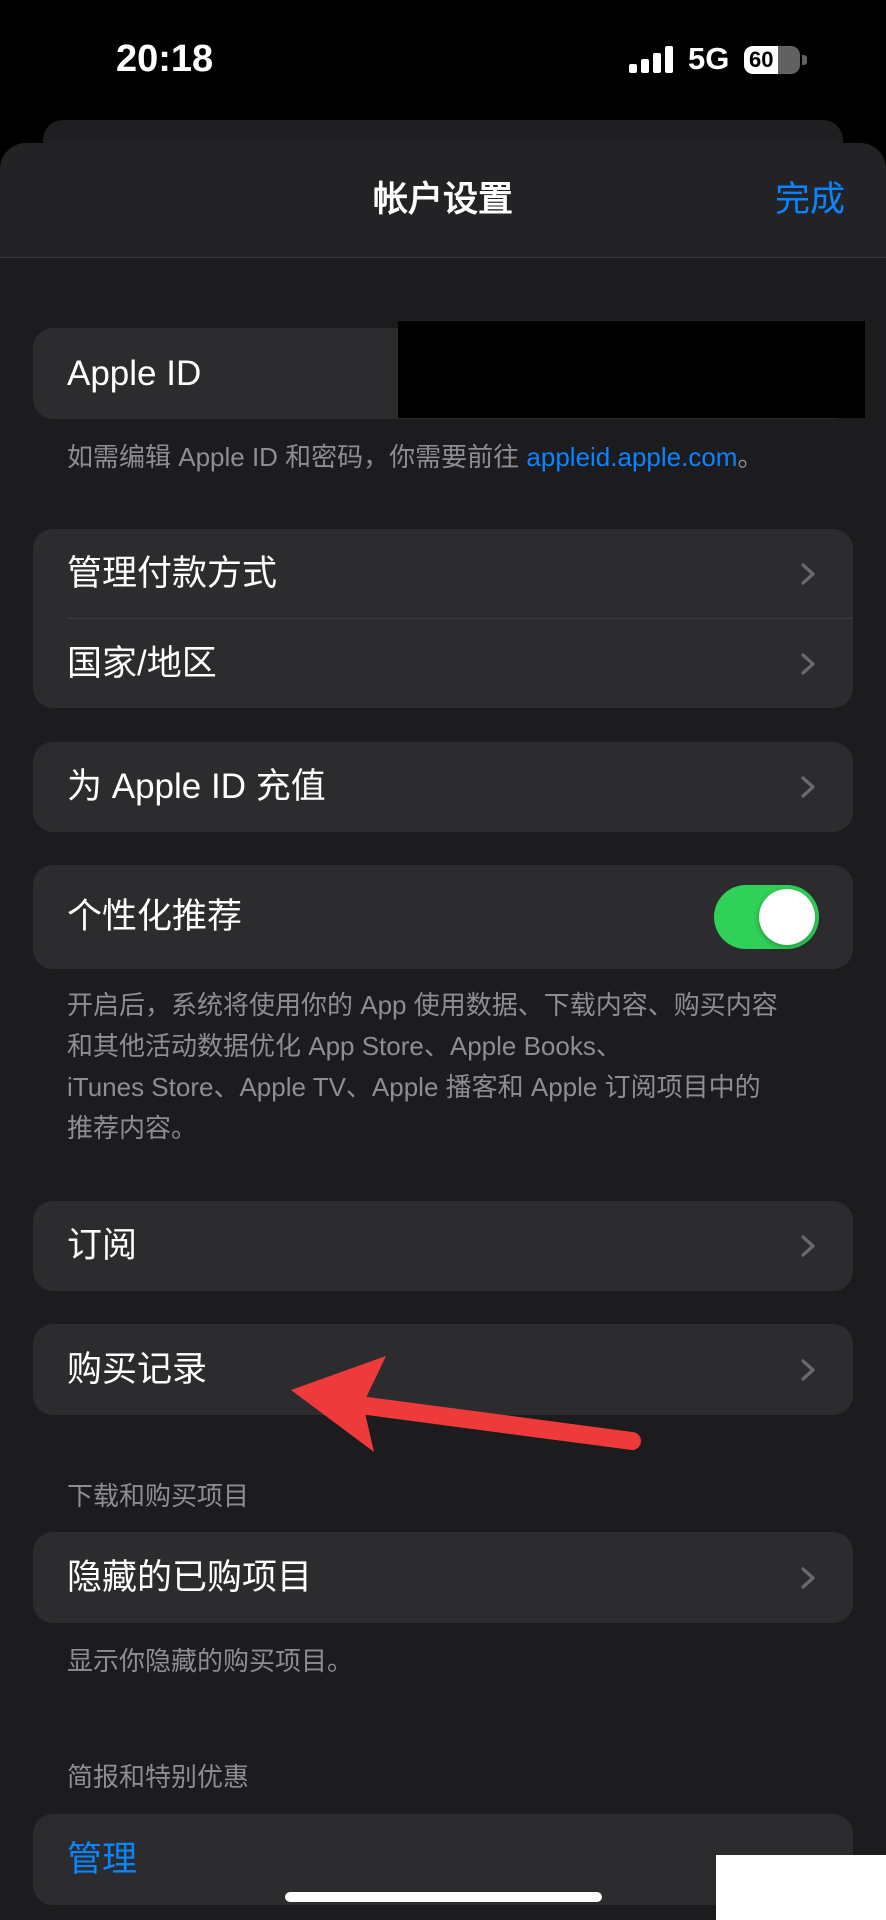  I want to click on manage-payment-row: 管理付款方式, so click(443, 574).